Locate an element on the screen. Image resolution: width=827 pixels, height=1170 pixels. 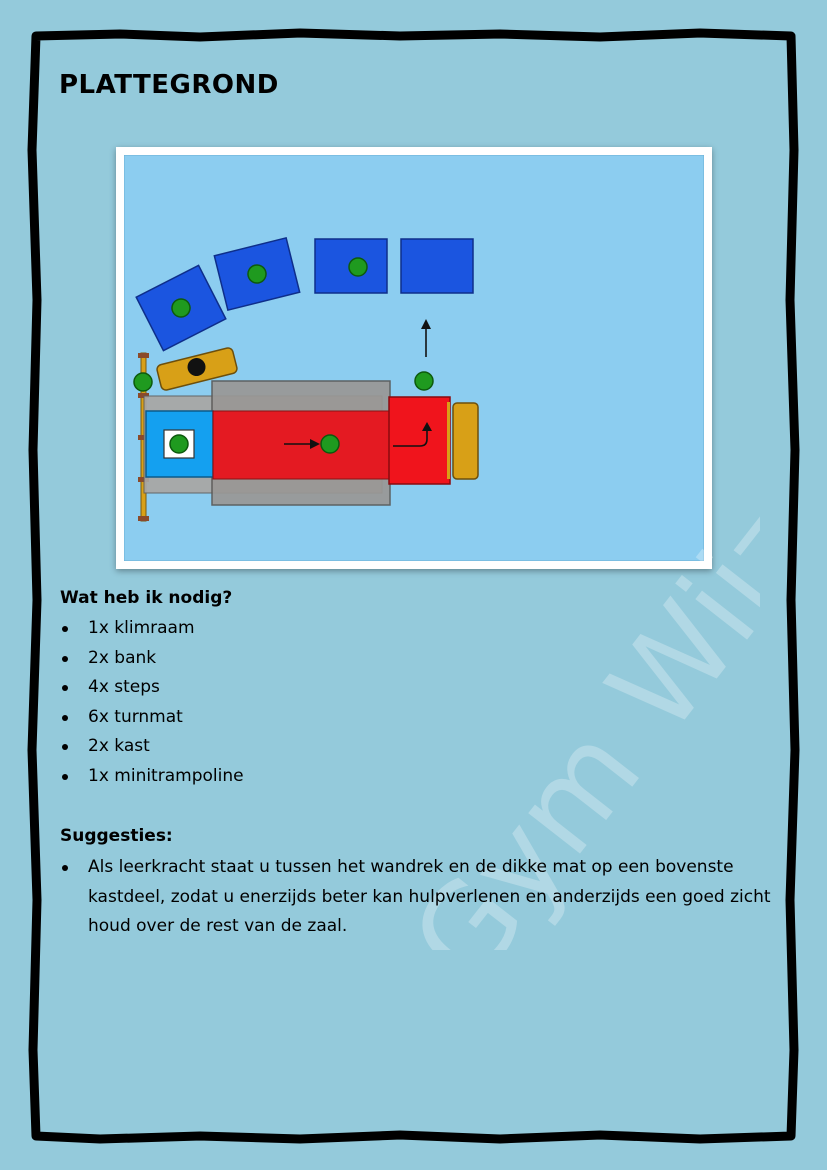
list-item: 4x steps is located at coordinates (152, 688).